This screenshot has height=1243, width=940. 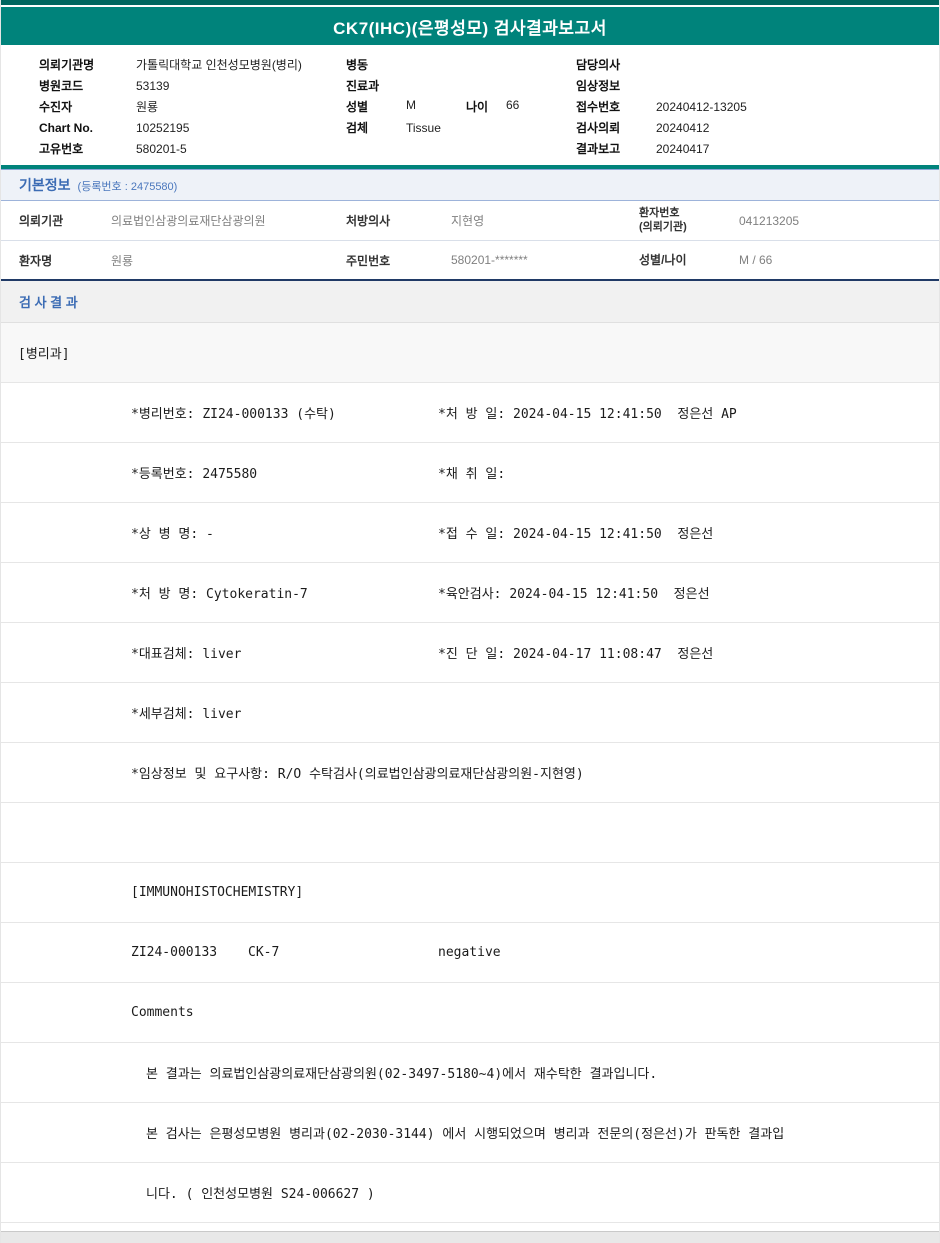 I want to click on basic-info-subtitle: (등록번호 : 2475580), so click(x=127, y=187).